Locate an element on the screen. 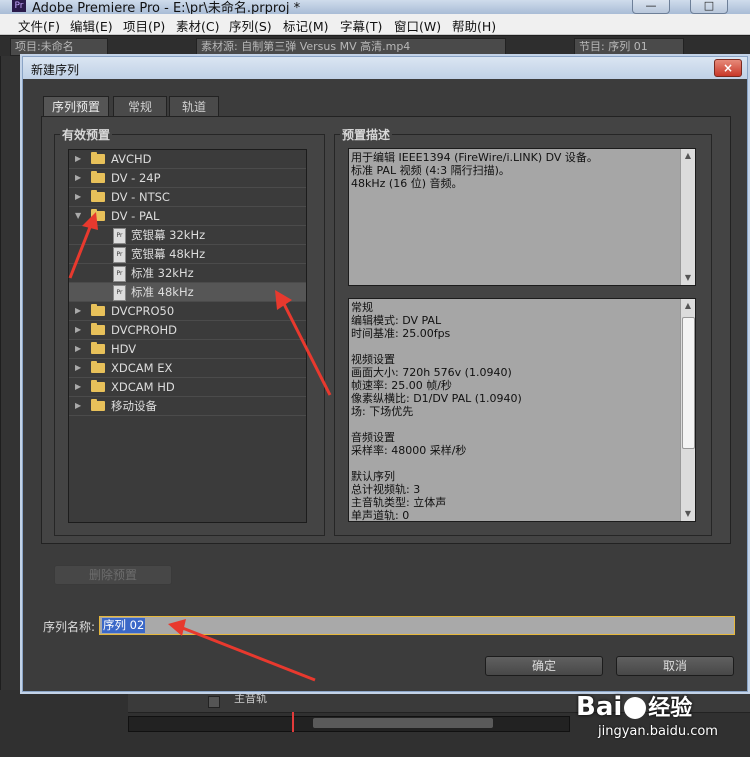  app-title: Adobe Premiere Pro - E:\pr\未命名.prproj * is located at coordinates (166, 7).